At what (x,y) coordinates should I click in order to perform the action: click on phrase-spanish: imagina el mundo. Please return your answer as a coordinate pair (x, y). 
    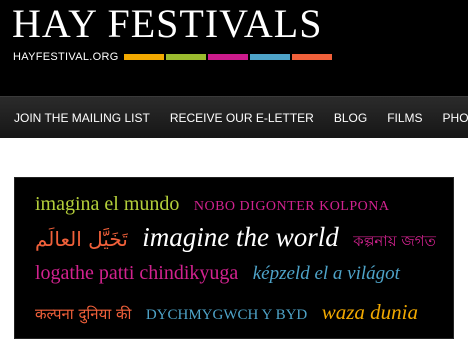
    Looking at the image, I should click on (107, 204).